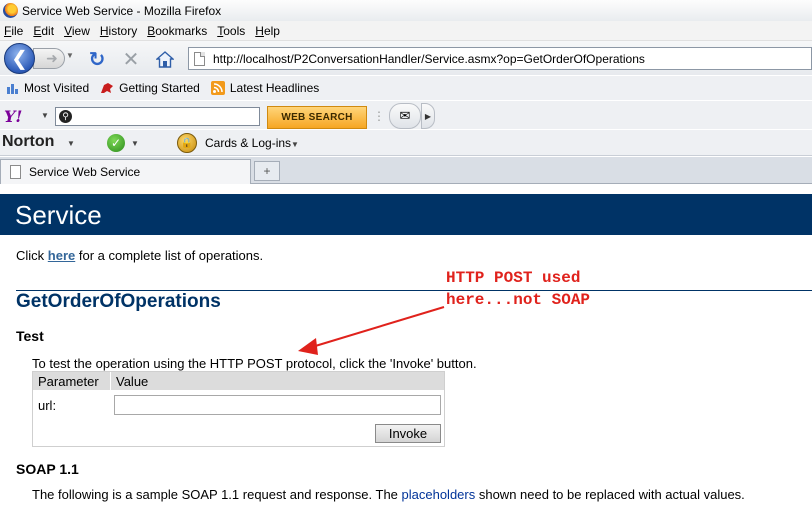 The image size is (812, 507). What do you see at coordinates (408, 433) in the screenshot?
I see `invoke-button: Invoke` at bounding box center [408, 433].